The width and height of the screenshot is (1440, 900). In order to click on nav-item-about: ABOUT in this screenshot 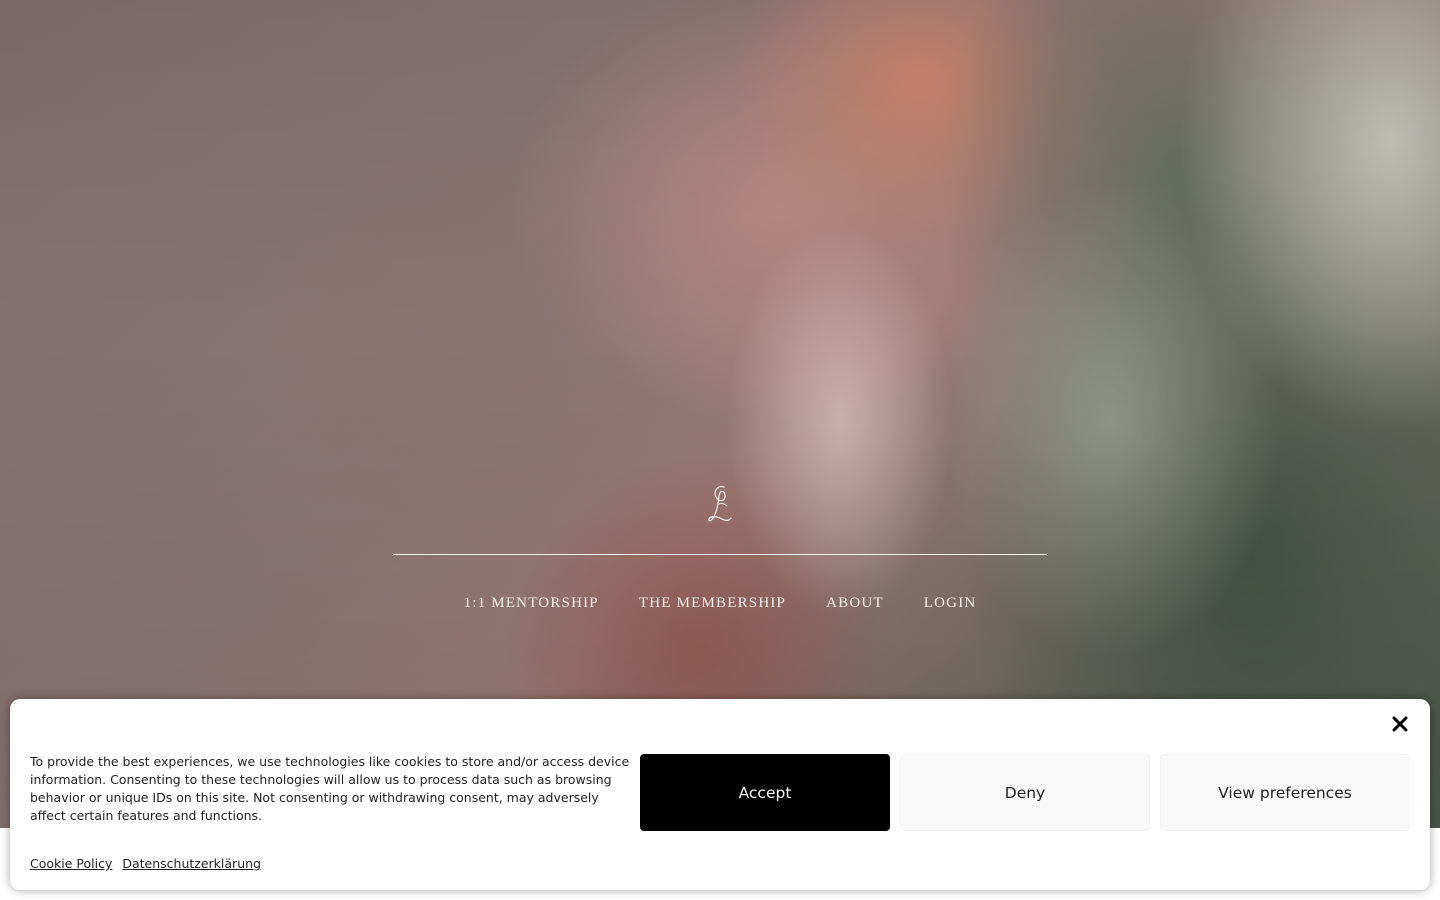, I will do `click(855, 603)`.